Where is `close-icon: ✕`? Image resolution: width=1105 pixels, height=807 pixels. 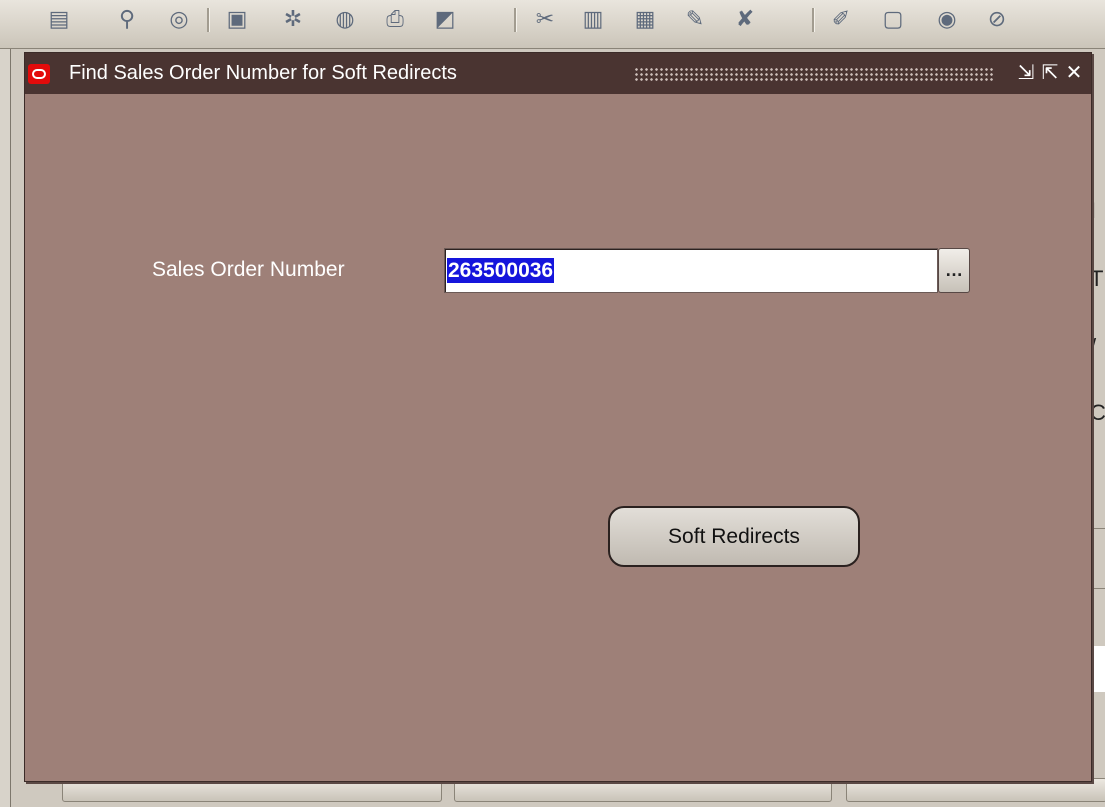 close-icon: ✕ is located at coordinates (1074, 73).